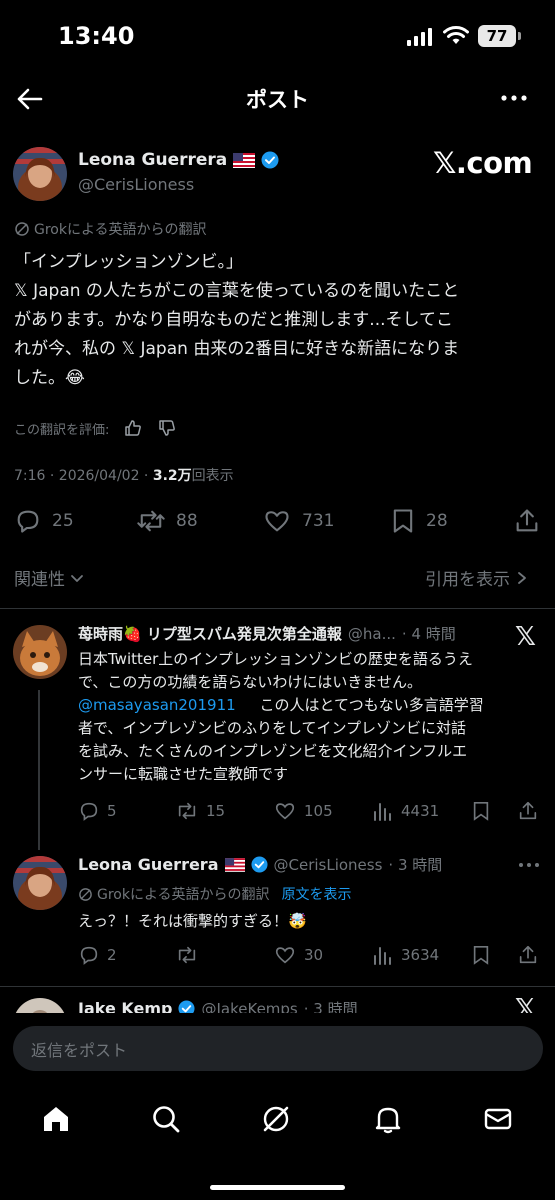  What do you see at coordinates (39, 770) in the screenshot?
I see `thread-line` at bounding box center [39, 770].